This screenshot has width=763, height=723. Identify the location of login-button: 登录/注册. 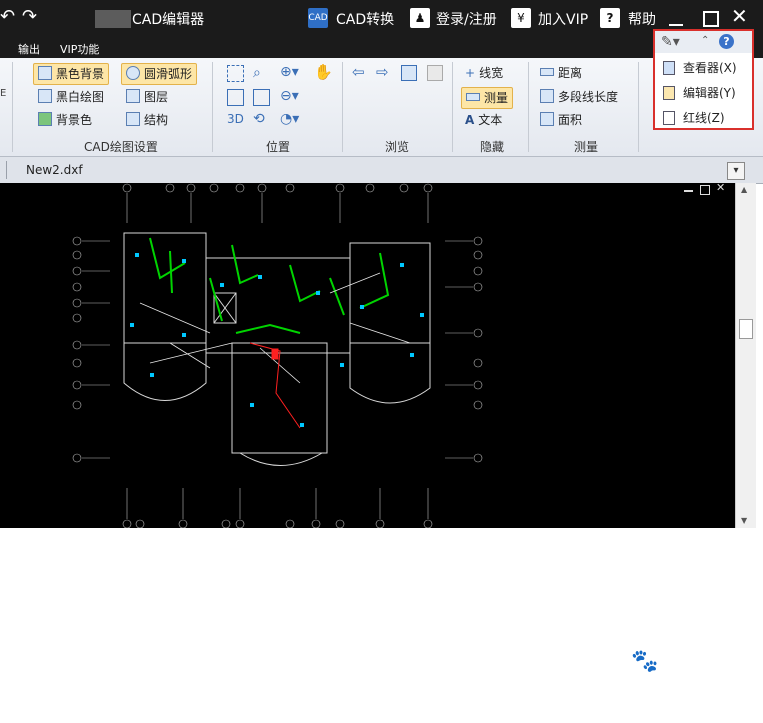
(466, 19).